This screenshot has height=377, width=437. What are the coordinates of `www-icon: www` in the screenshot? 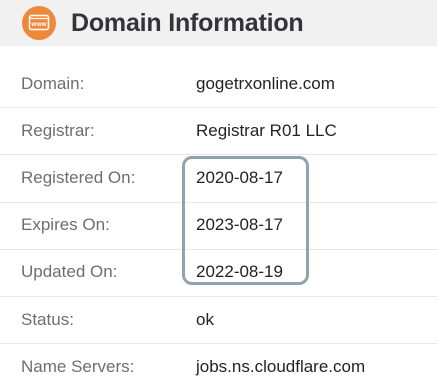 It's located at (39, 23).